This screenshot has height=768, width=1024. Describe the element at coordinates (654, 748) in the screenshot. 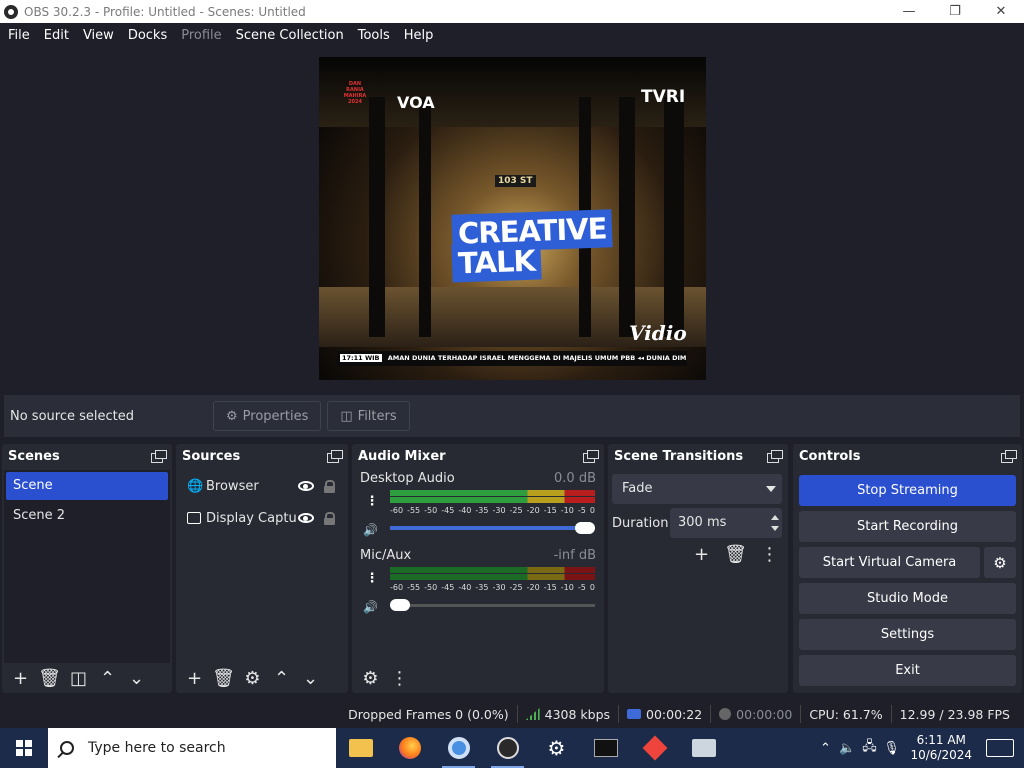

I see `anydesk-icon` at that location.